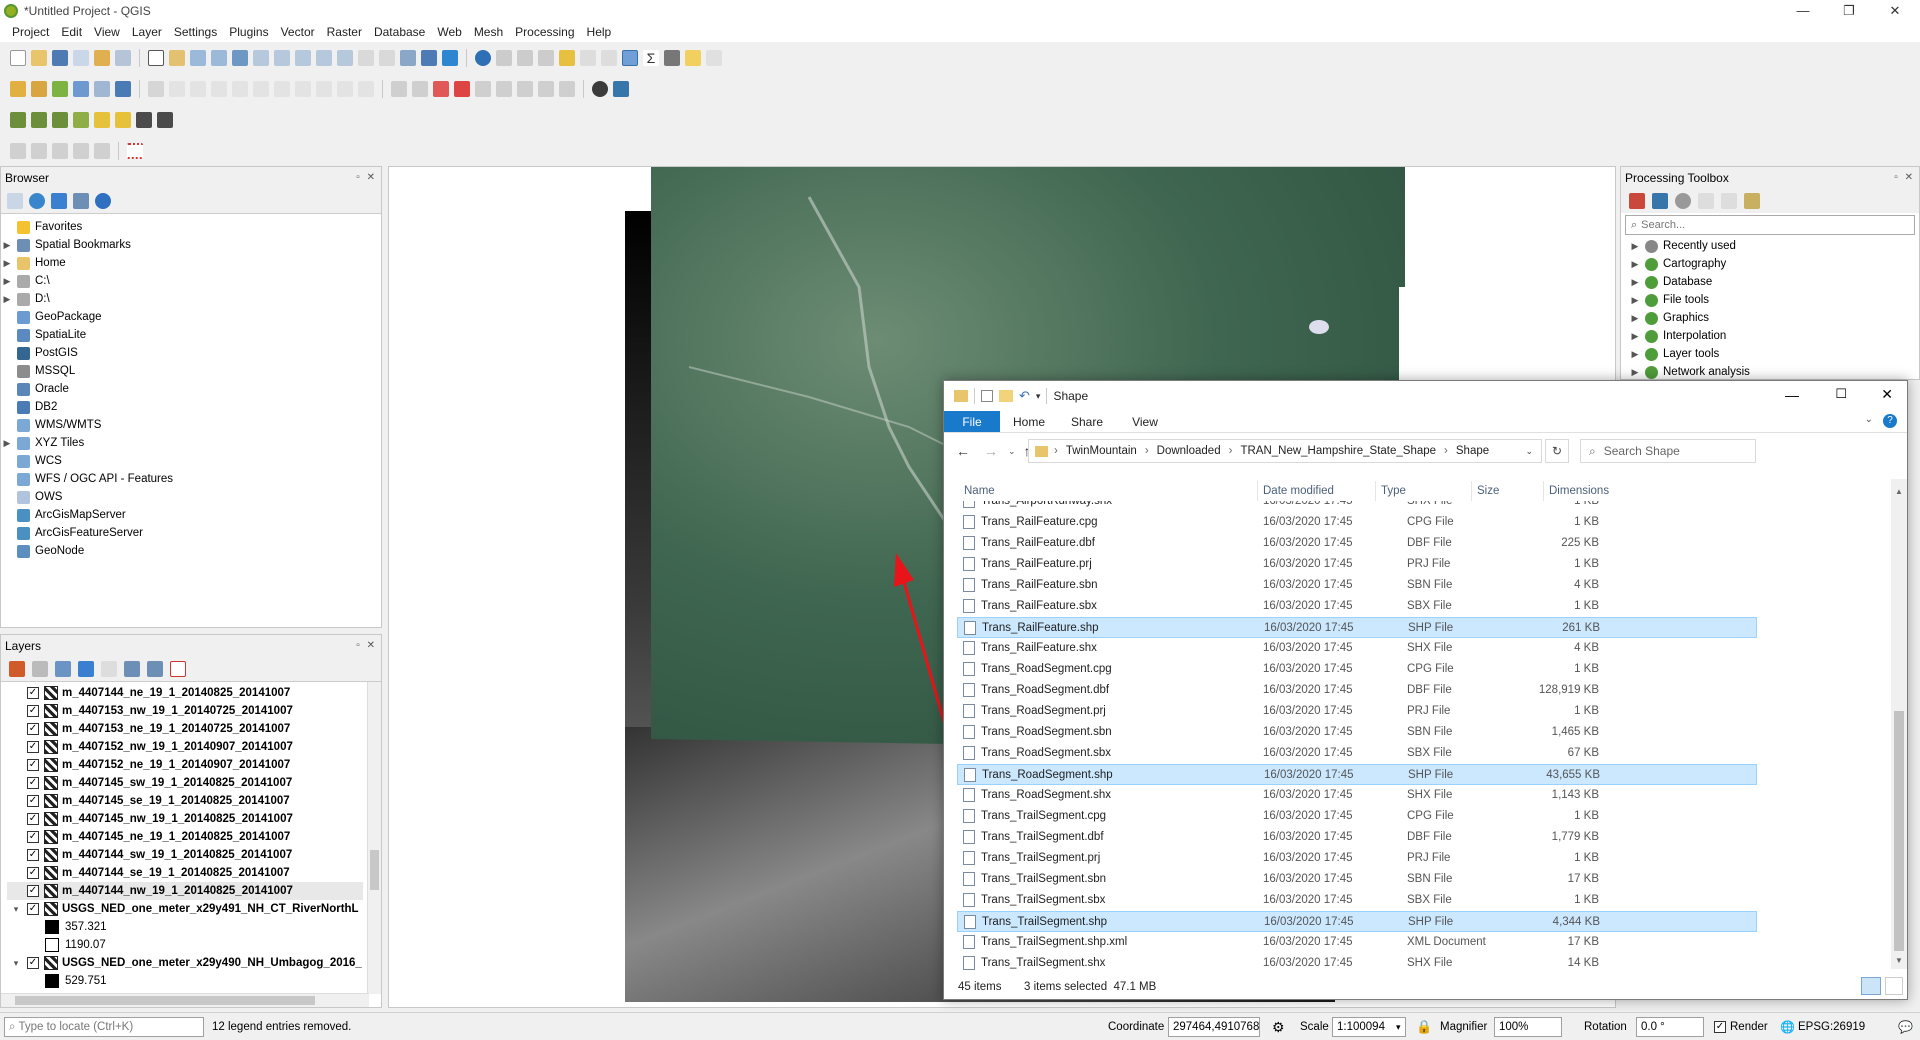 This screenshot has height=1040, width=1920. What do you see at coordinates (135, 151) in the screenshot?
I see `snapping-icon` at bounding box center [135, 151].